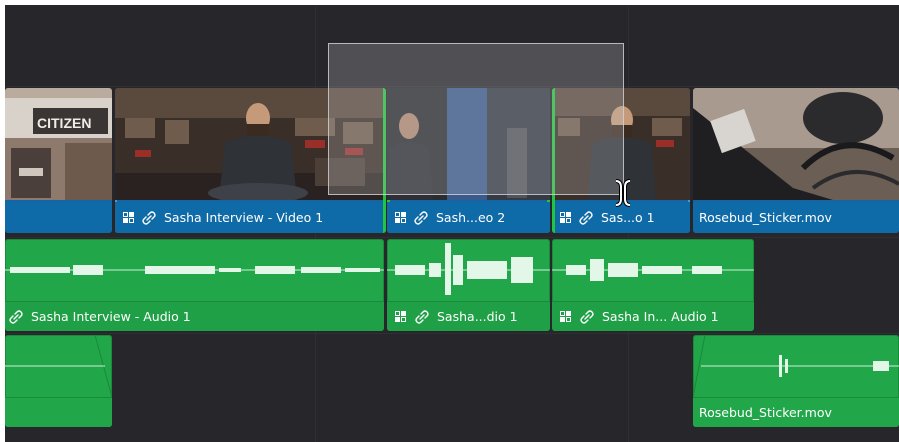 The height and width of the screenshot is (442, 899). I want to click on clip-name: Sasha Interview - Video 1, so click(244, 217).